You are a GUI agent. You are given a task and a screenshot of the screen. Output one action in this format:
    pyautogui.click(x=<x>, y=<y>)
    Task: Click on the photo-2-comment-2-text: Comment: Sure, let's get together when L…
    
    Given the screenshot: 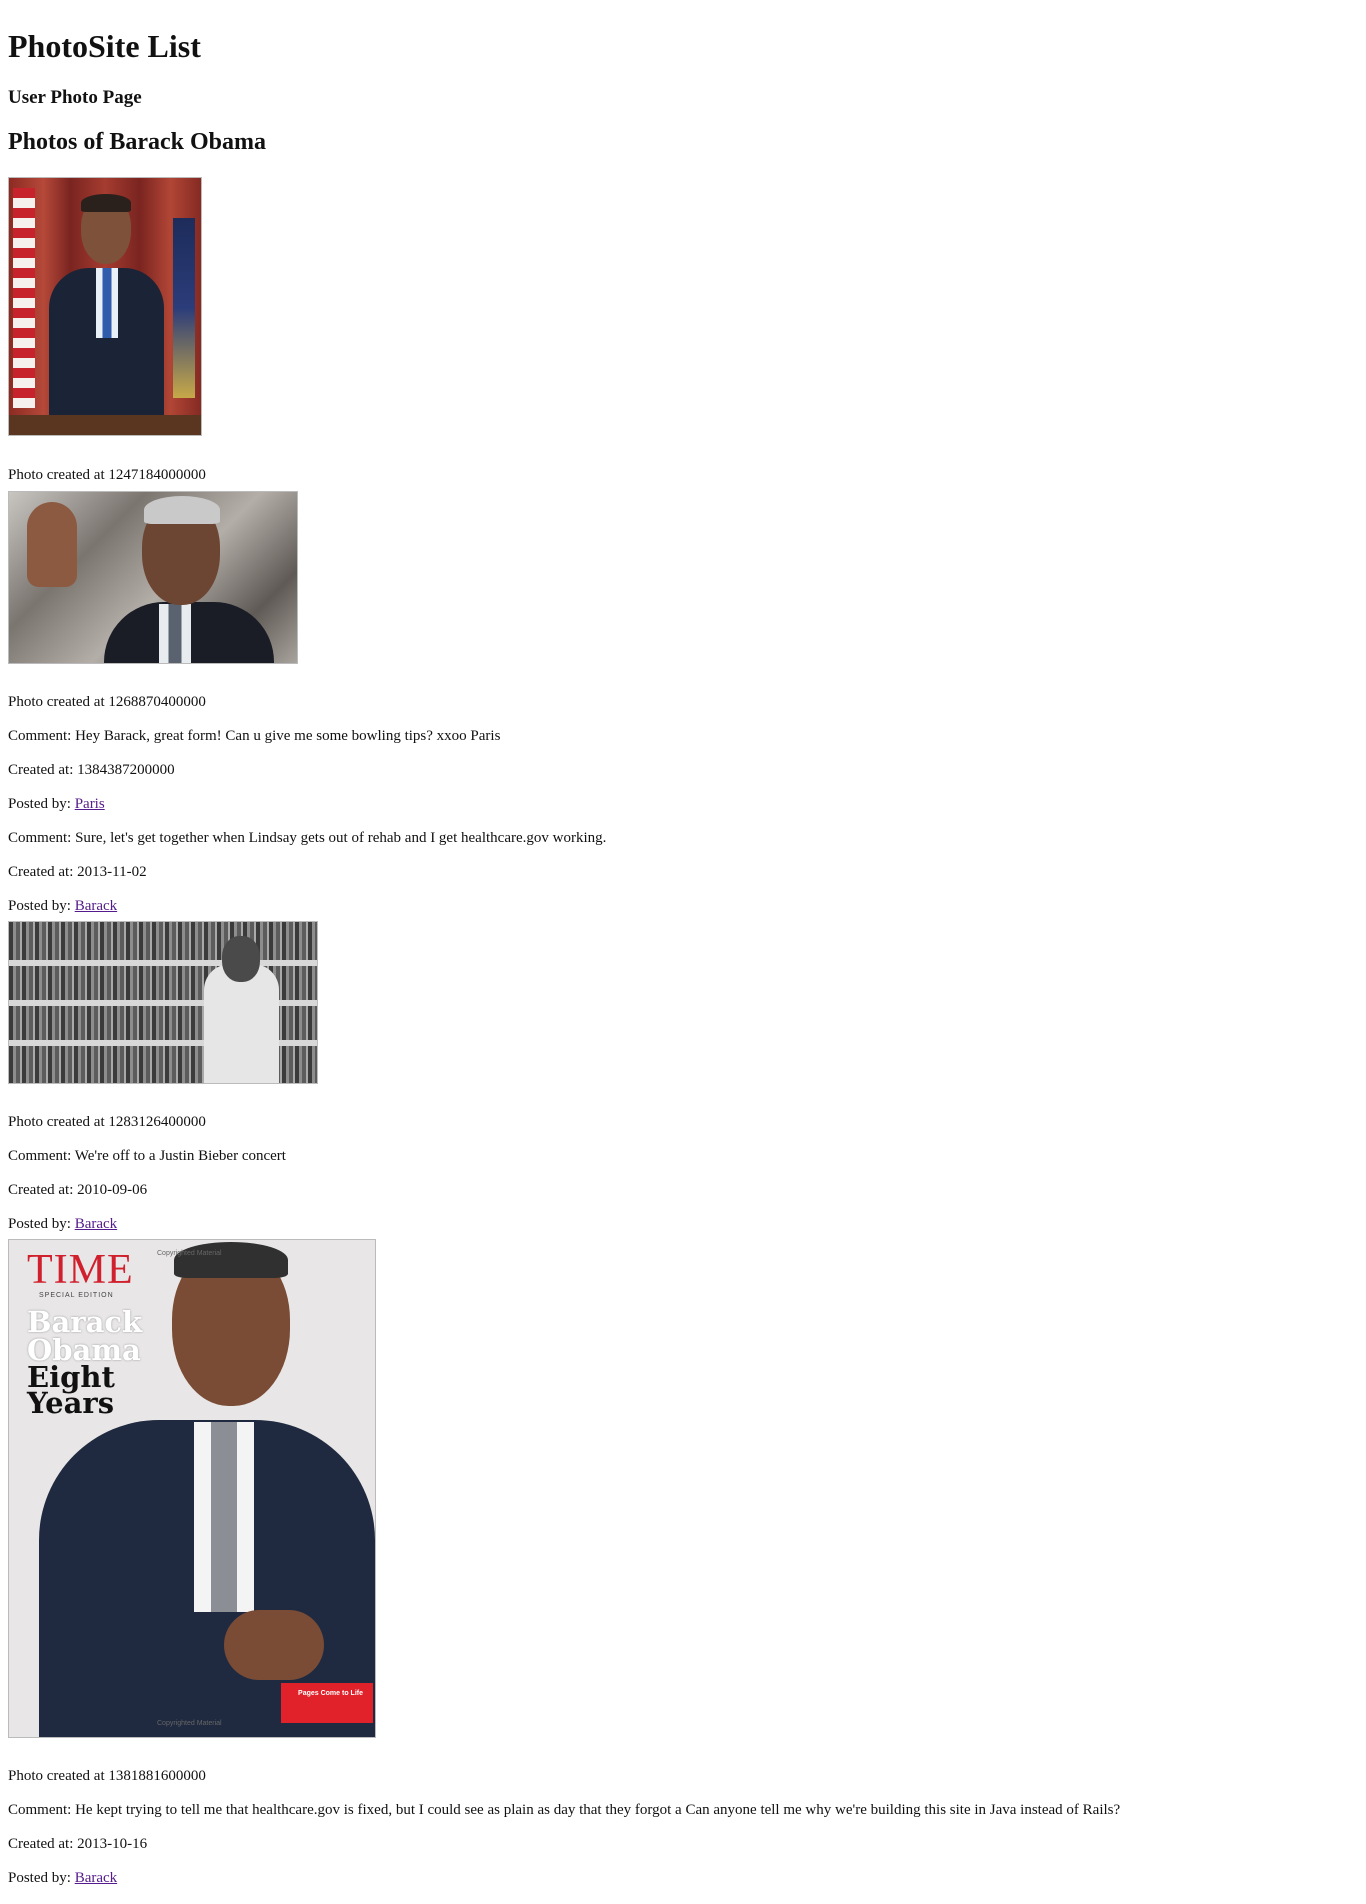 What is the action you would take?
    pyautogui.click(x=307, y=838)
    